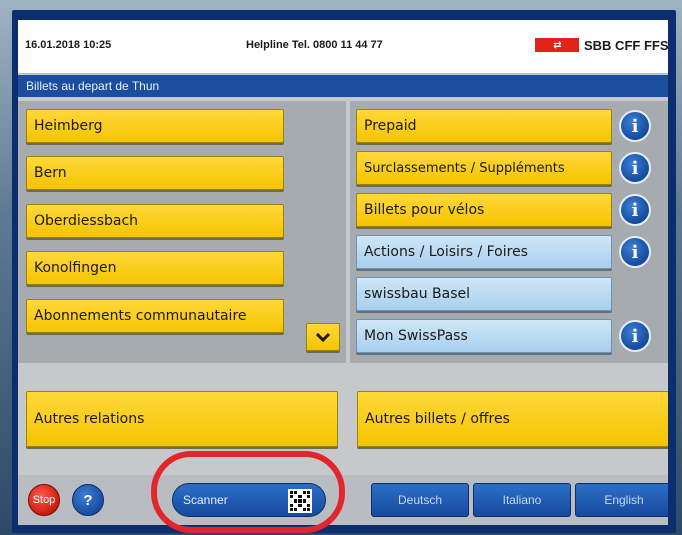 This screenshot has width=682, height=535. I want to click on offer-button-velos: Billets pour vélos, so click(484, 210).